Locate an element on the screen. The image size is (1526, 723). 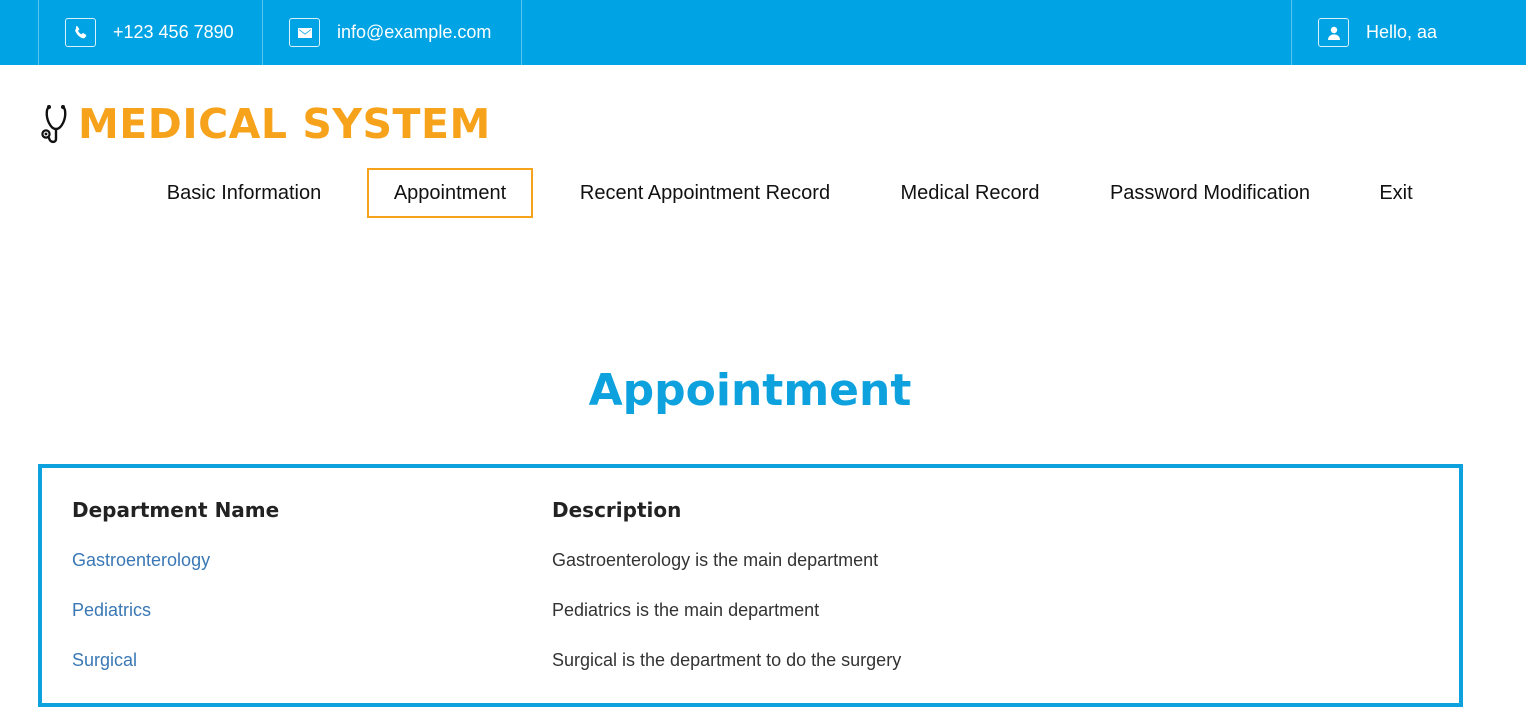
nav-exit: Exit is located at coordinates (1396, 193).